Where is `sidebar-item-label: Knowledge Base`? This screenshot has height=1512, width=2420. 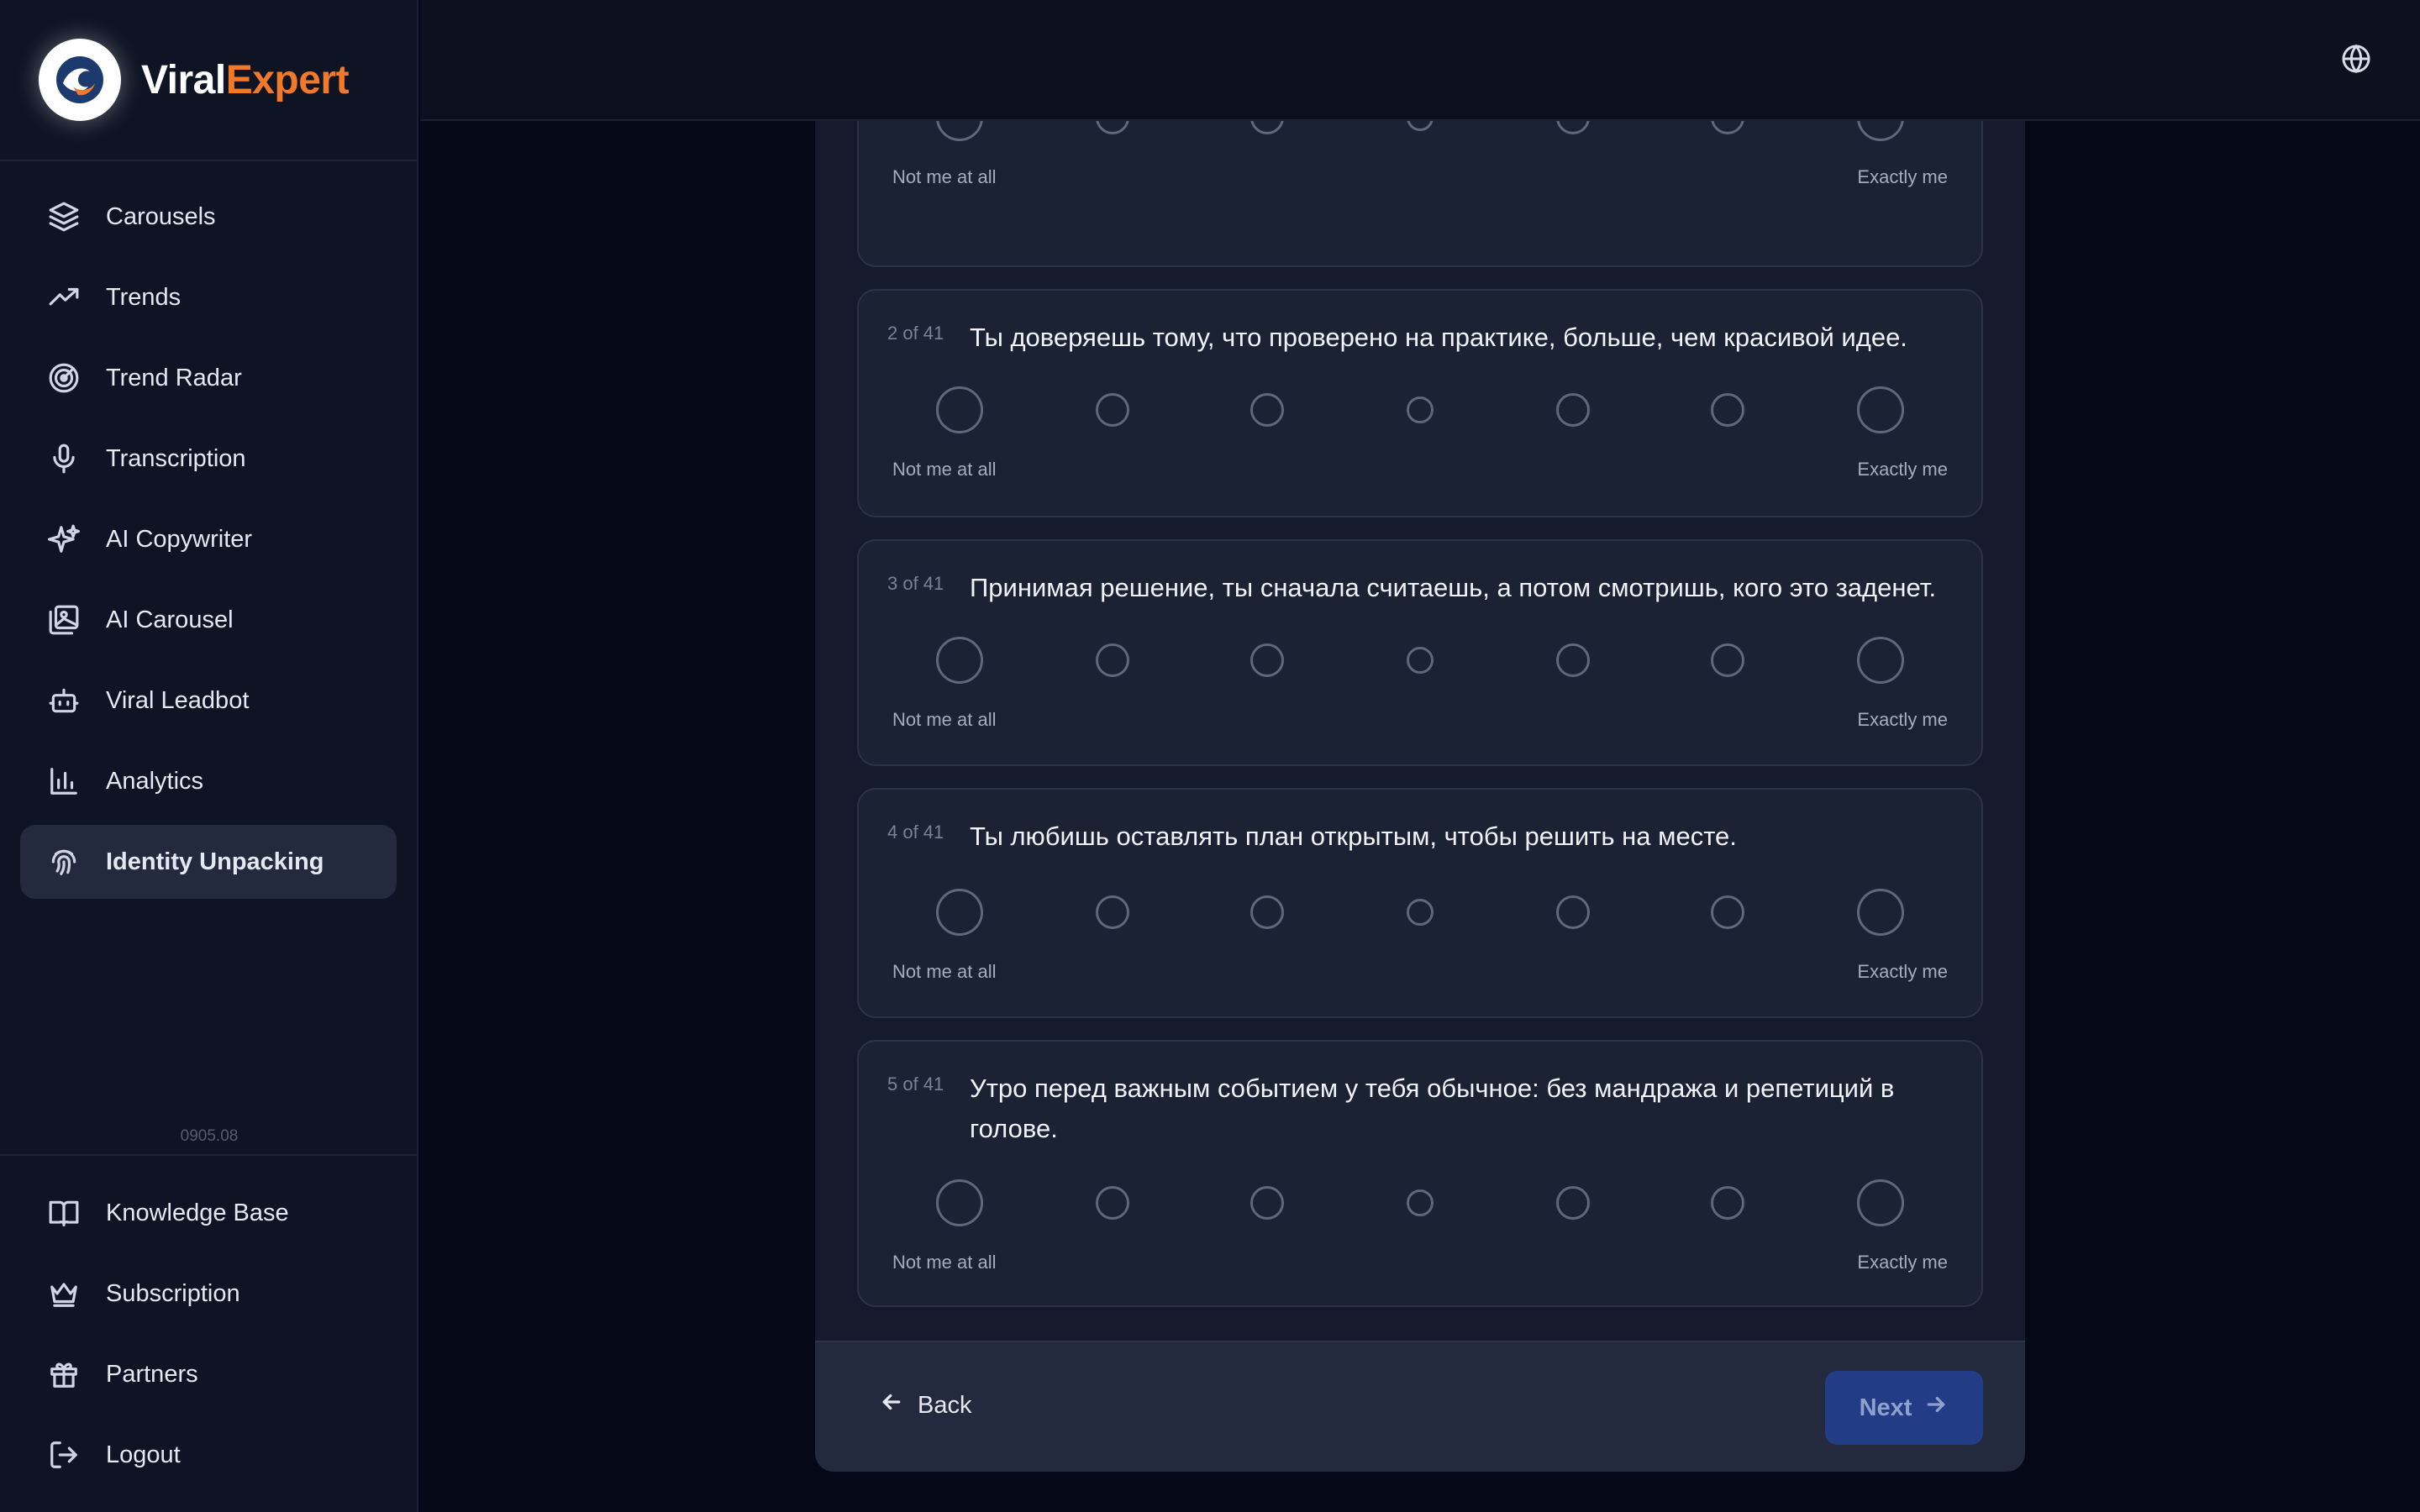
sidebar-item-label: Knowledge Base is located at coordinates (197, 1212).